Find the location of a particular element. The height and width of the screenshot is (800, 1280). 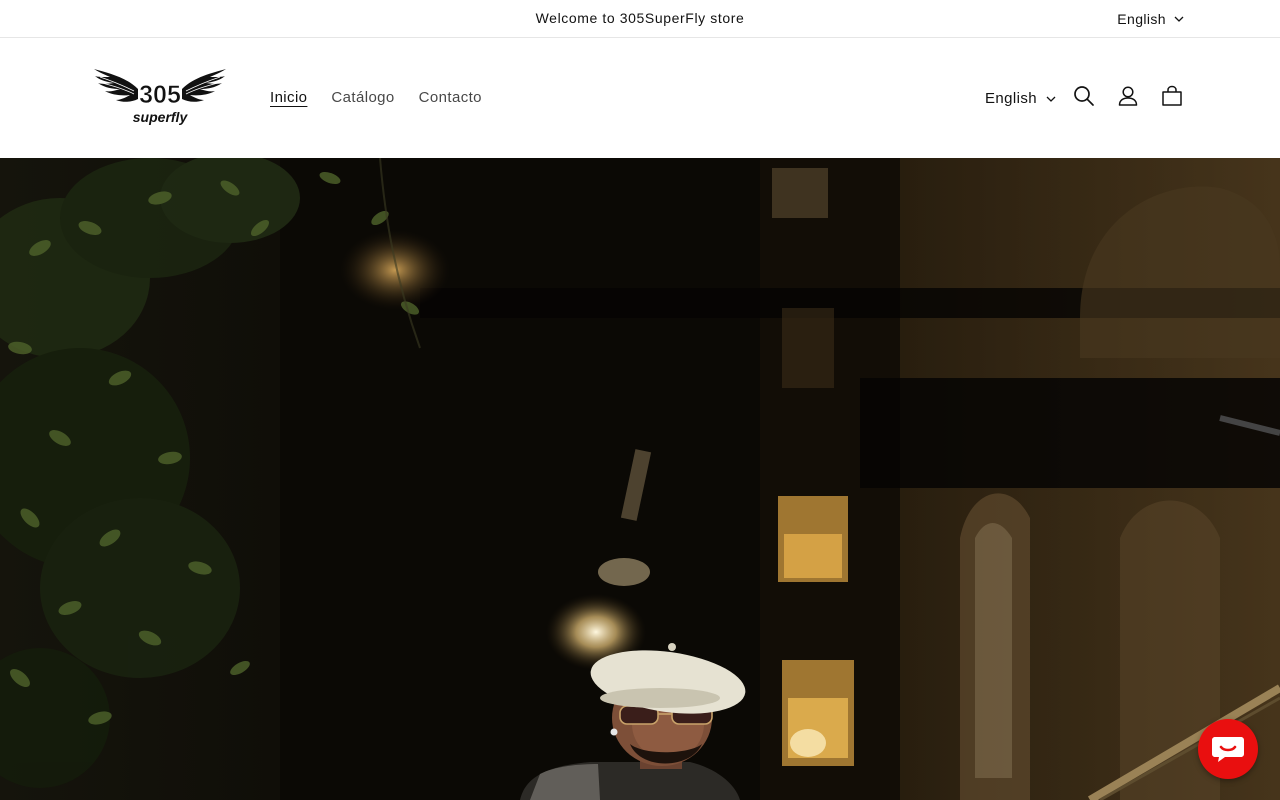

search-button is located at coordinates (1084, 96).